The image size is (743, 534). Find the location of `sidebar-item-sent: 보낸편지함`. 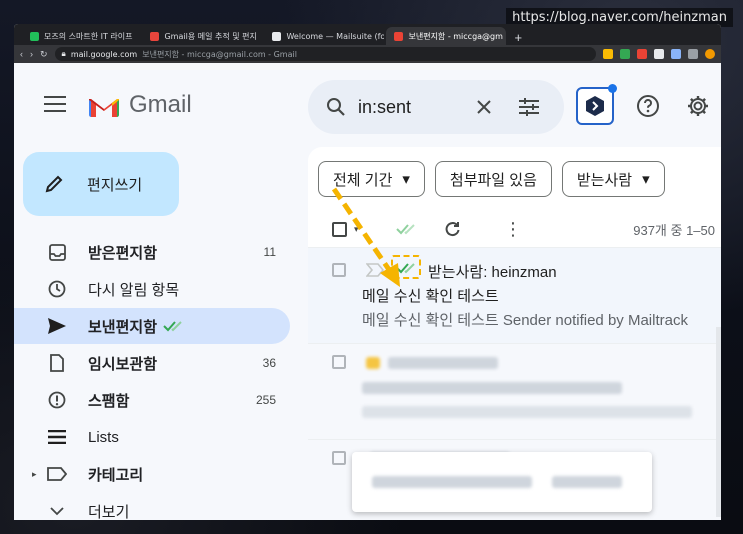

sidebar-item-sent: 보낸편지함 is located at coordinates (152, 326).